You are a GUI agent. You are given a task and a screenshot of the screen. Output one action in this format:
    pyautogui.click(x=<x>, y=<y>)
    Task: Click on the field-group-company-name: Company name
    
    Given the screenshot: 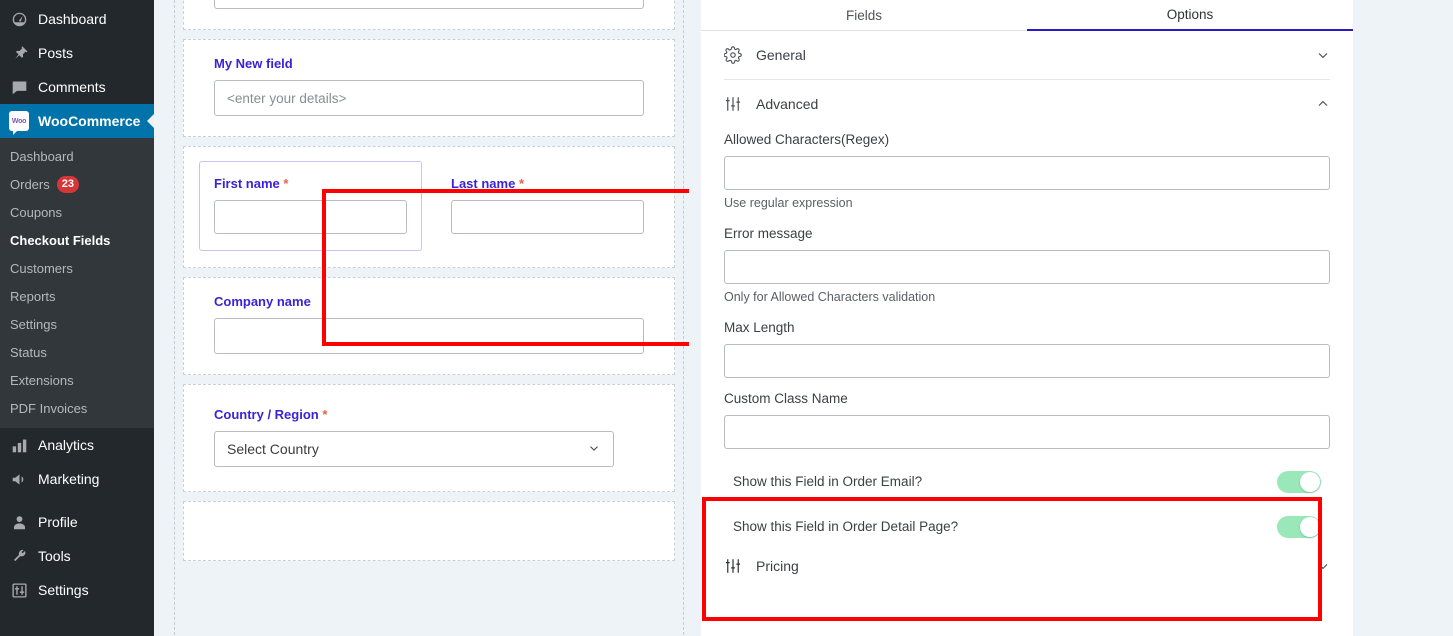 What is the action you would take?
    pyautogui.click(x=429, y=326)
    